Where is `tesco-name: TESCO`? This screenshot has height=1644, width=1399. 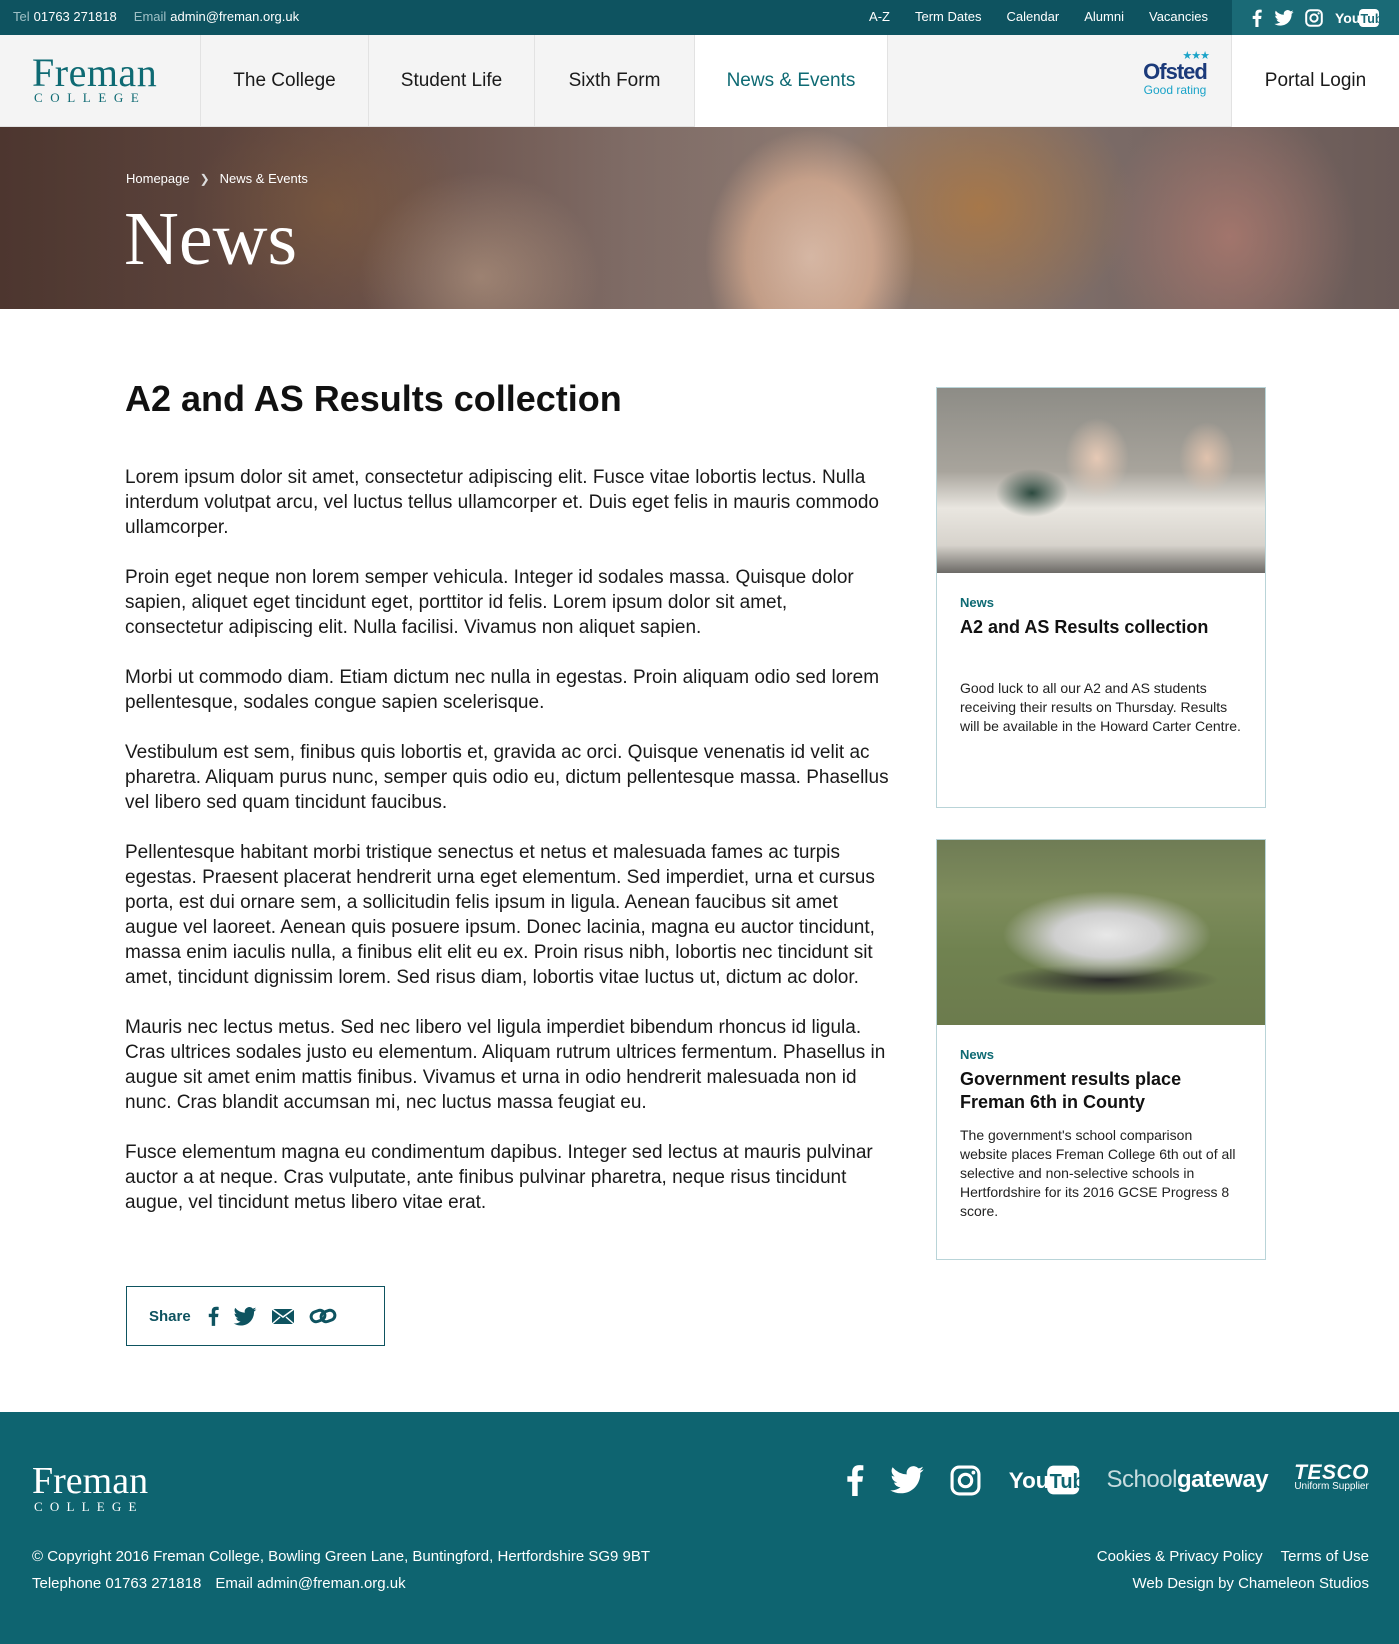 tesco-name: TESCO is located at coordinates (1331, 1472).